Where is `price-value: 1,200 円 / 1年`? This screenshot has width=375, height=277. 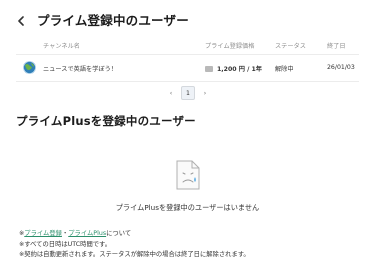
price-value: 1,200 円 / 1年 is located at coordinates (239, 69).